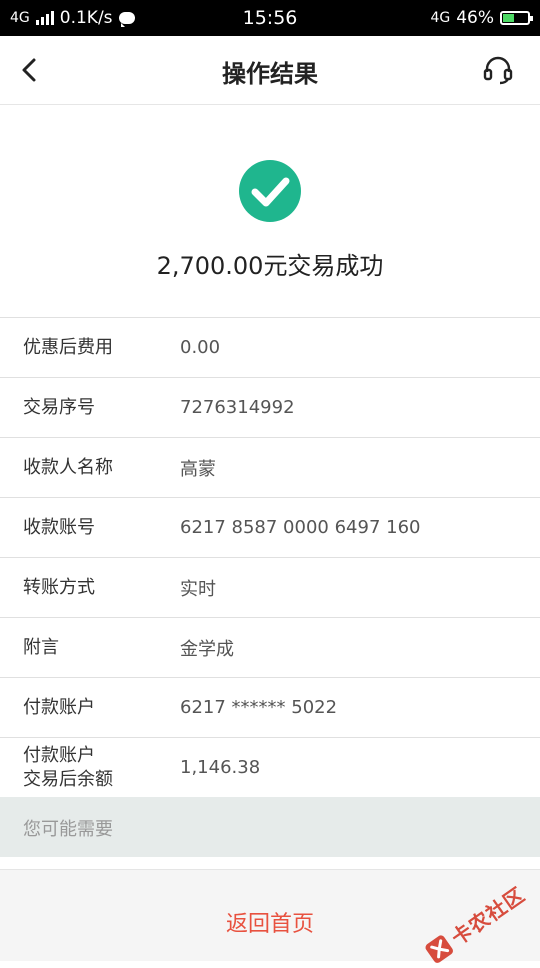 The width and height of the screenshot is (540, 968). I want to click on network-type-right: 4G, so click(440, 18).